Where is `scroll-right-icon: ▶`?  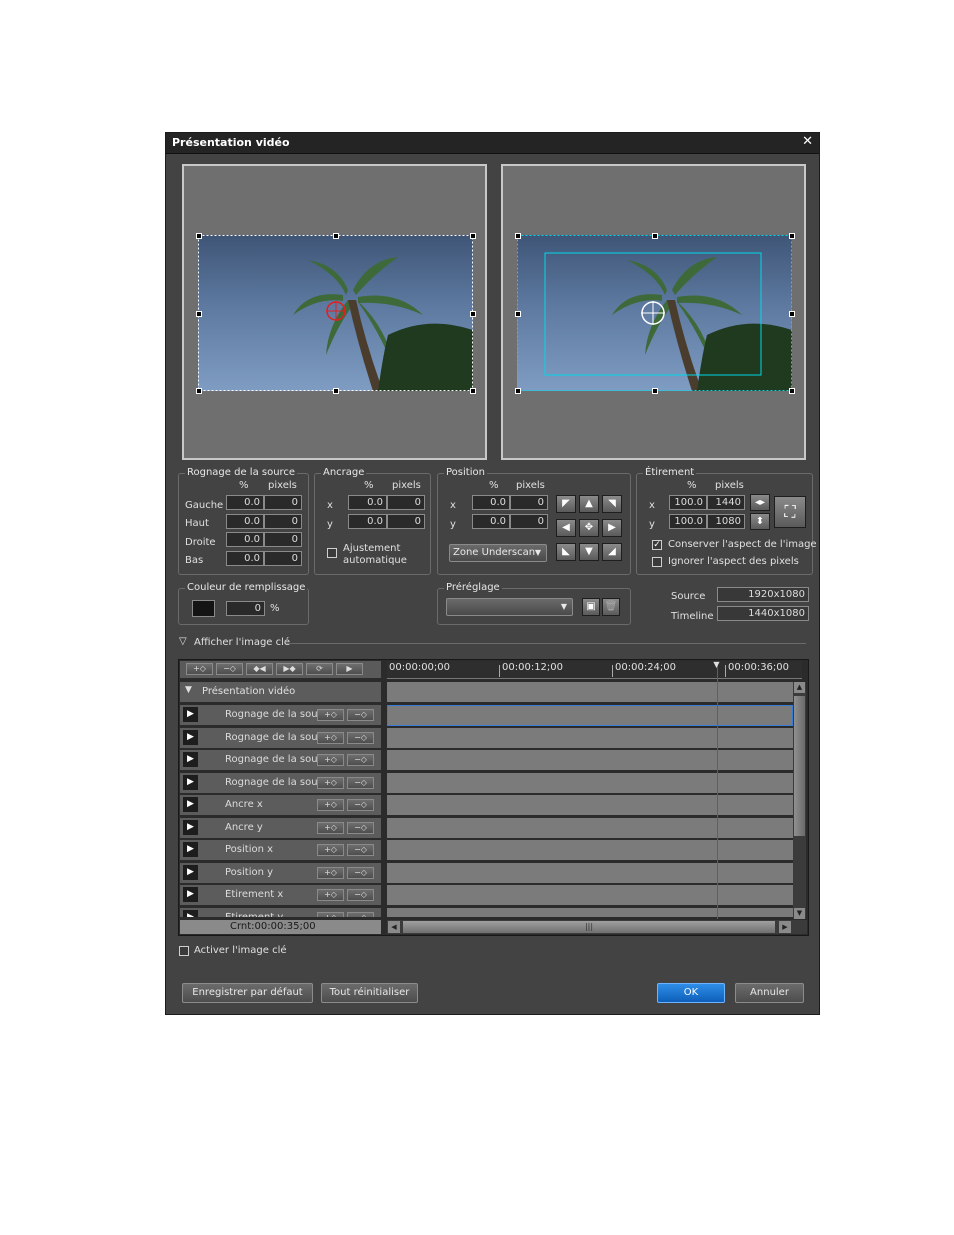
scroll-right-icon: ▶ is located at coordinates (785, 927).